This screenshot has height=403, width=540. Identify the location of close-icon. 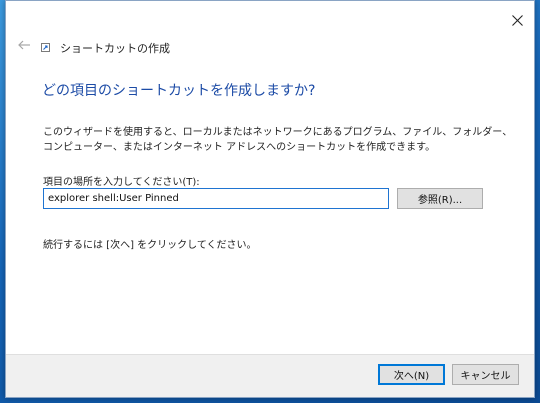
(517, 20).